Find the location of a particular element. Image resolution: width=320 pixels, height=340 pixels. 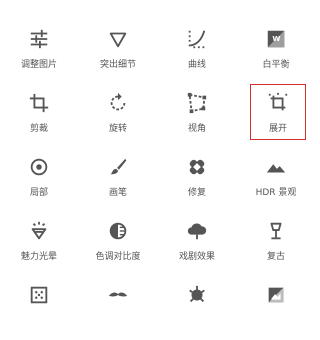

details-triangle-icon is located at coordinates (118, 40).